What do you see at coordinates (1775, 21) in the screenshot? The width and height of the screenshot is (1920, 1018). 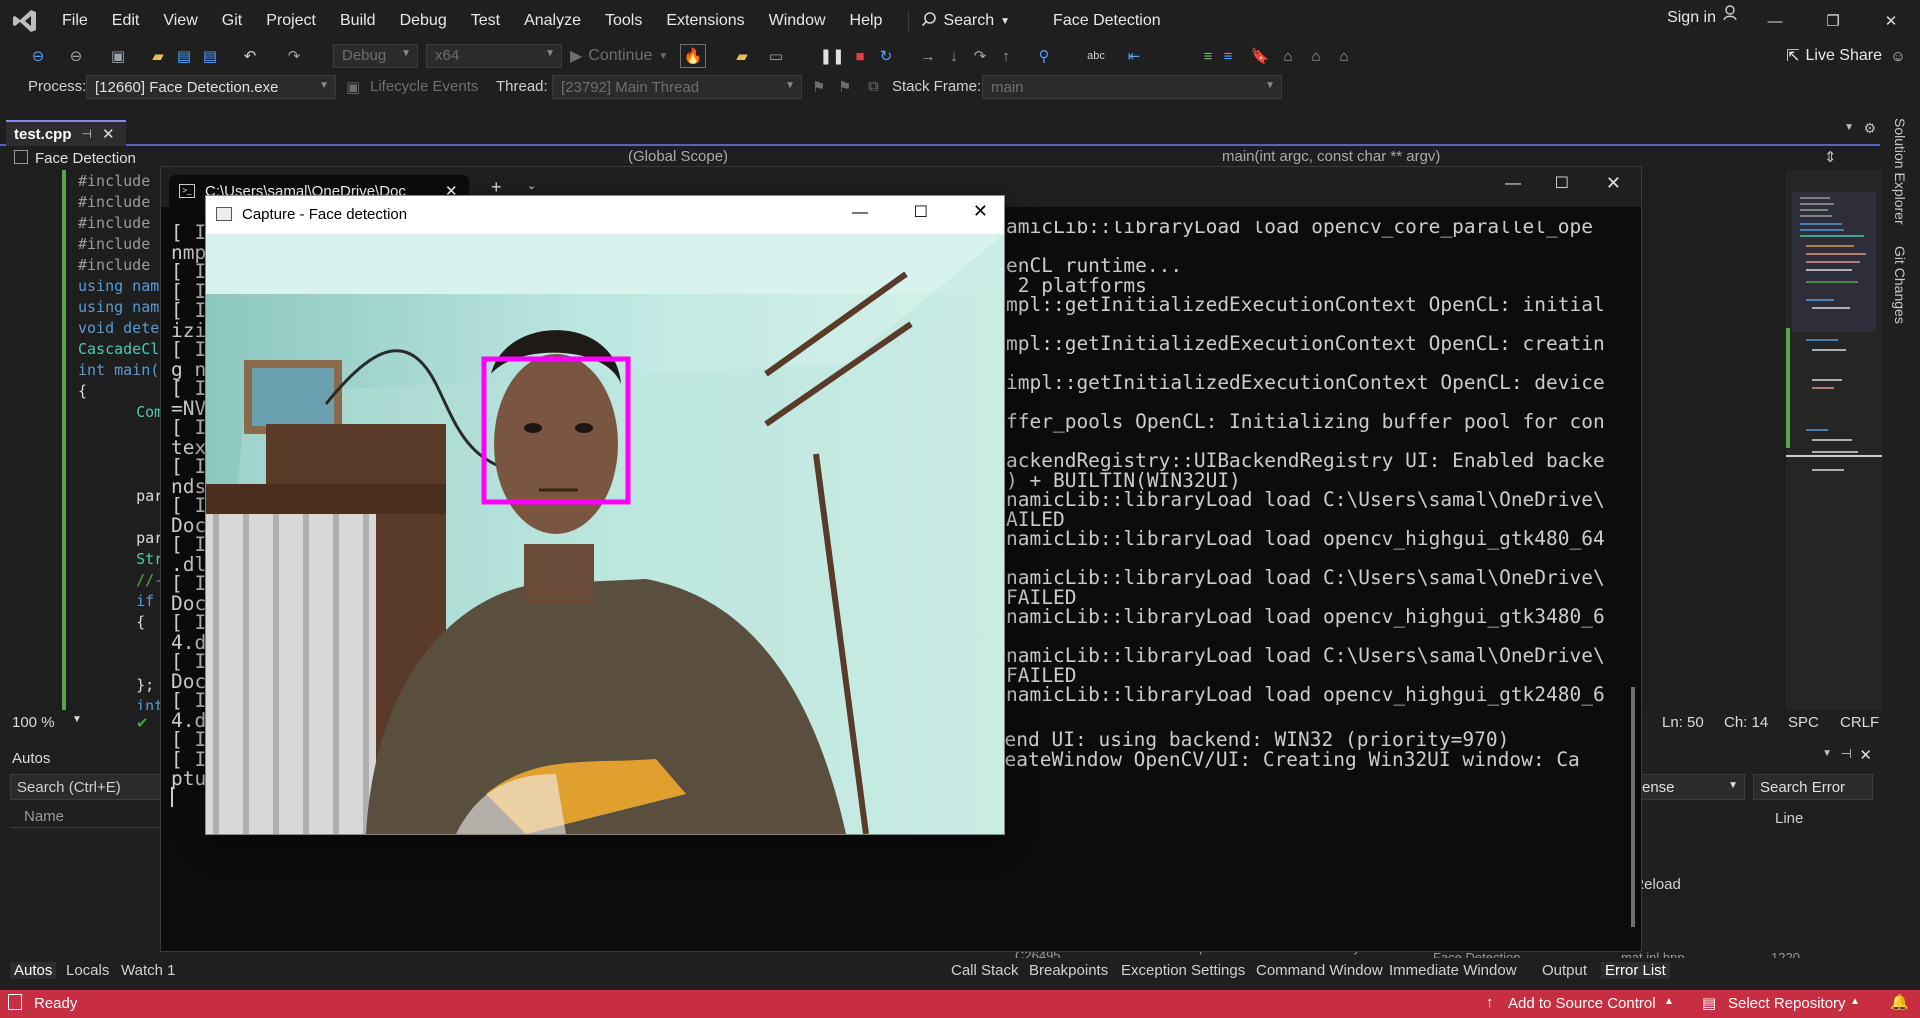 I see `minimize-button: —` at bounding box center [1775, 21].